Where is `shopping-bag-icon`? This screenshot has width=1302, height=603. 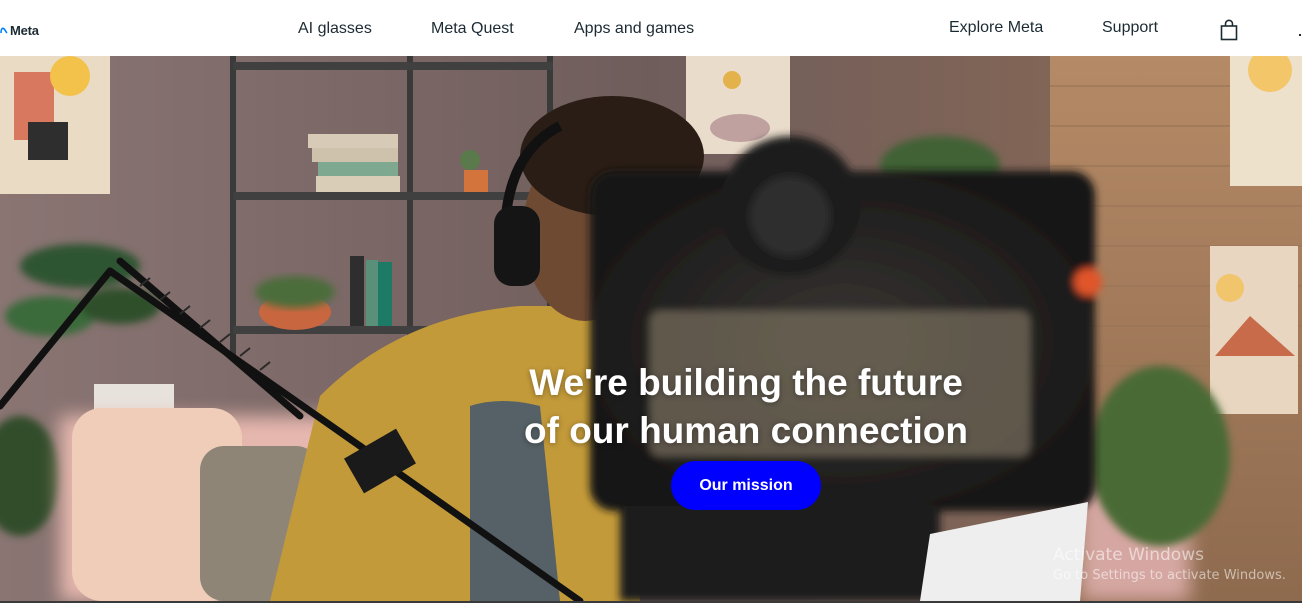
shopping-bag-icon is located at coordinates (1229, 30).